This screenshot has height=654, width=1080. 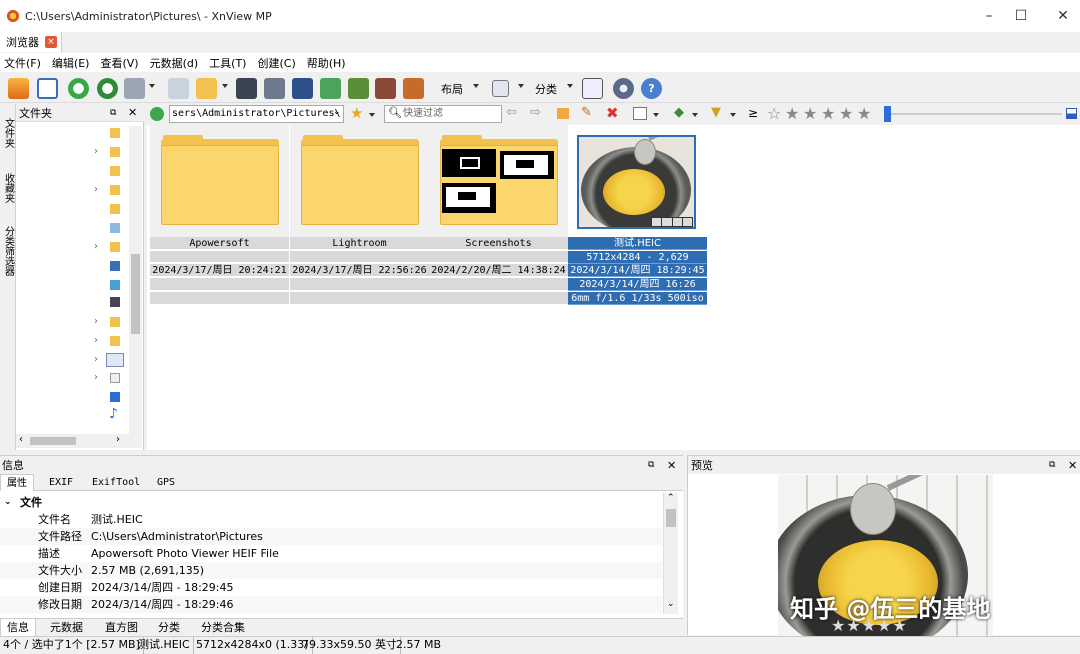 I want to click on desktop-icon, so click(x=115, y=285).